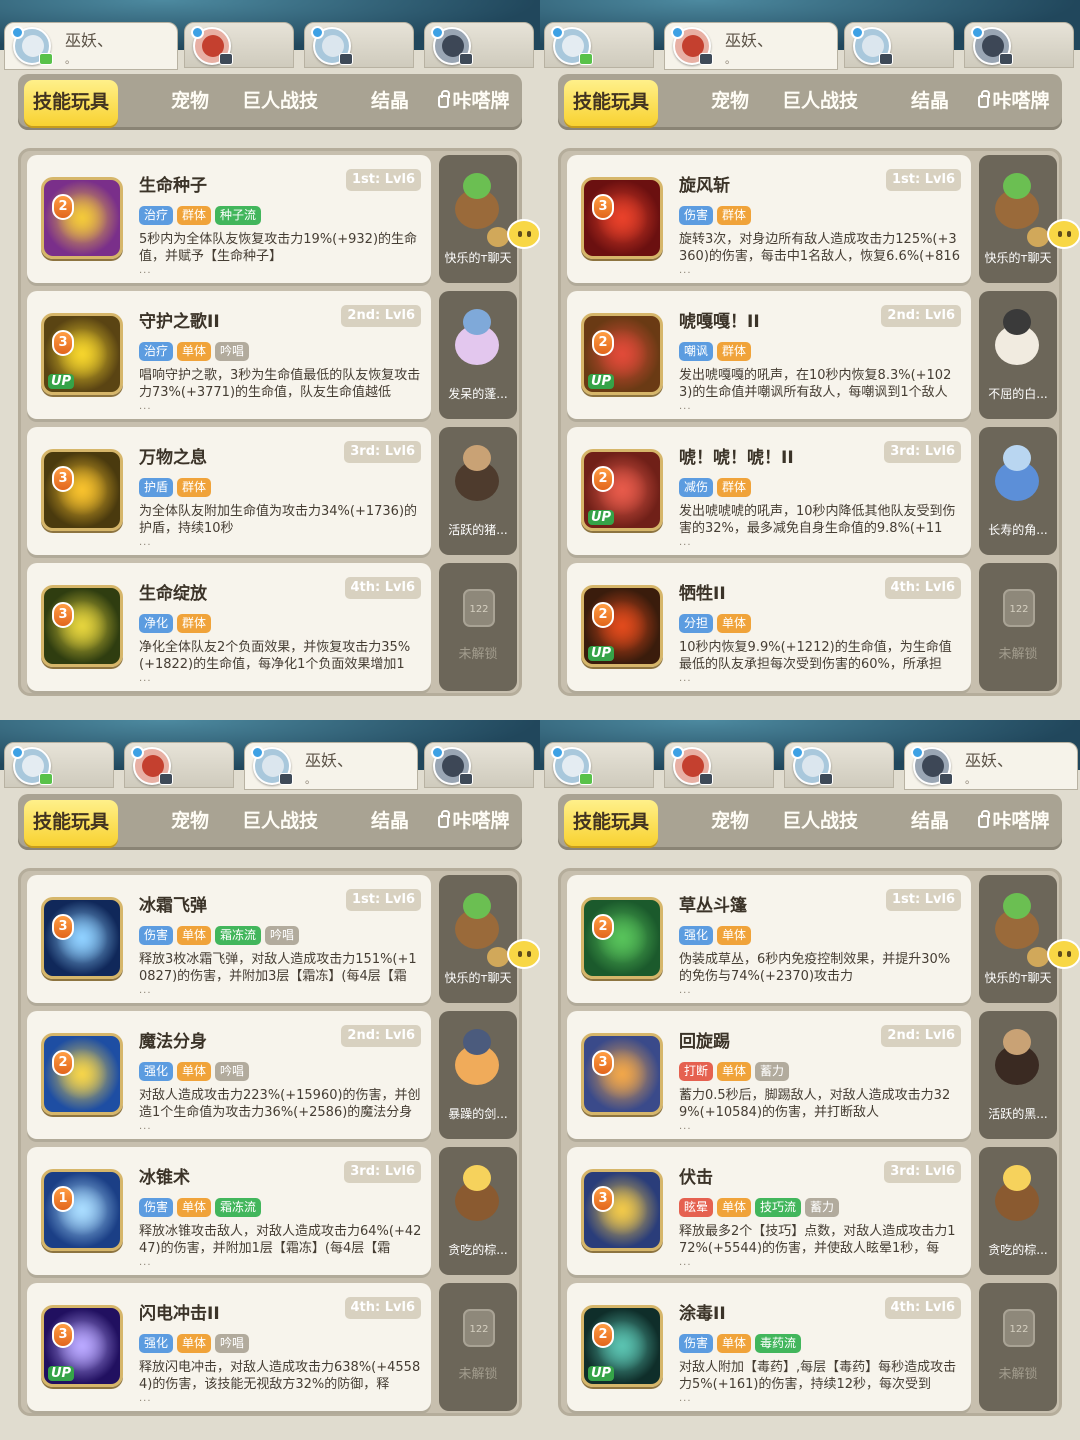  I want to click on skill-tags: 治疗 单体 吟唱, so click(196, 350).